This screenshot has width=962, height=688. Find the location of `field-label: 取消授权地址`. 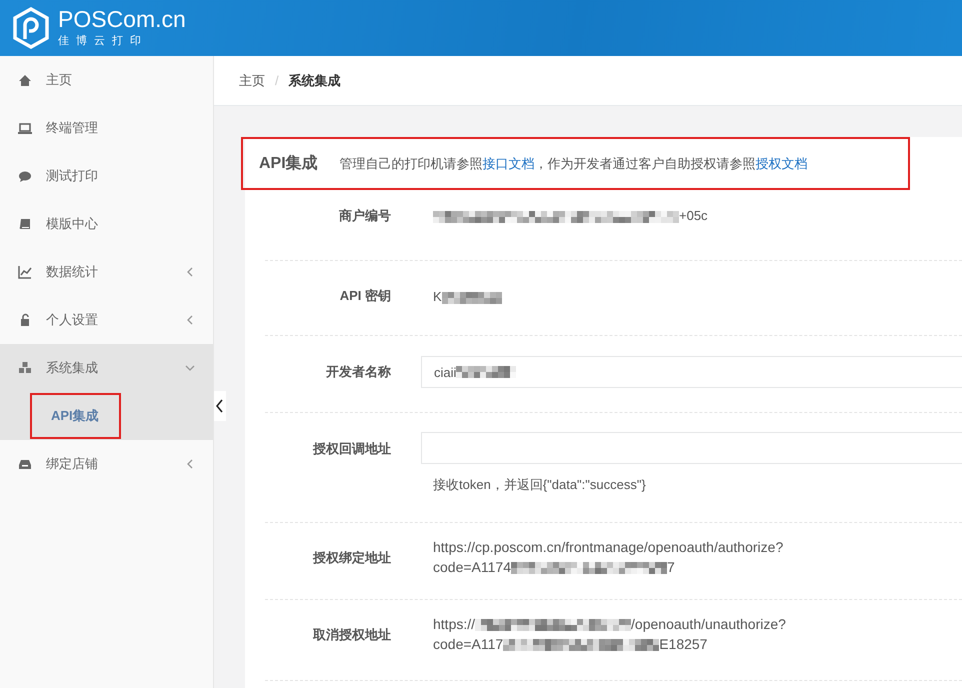

field-label: 取消授权地址 is located at coordinates (352, 634).